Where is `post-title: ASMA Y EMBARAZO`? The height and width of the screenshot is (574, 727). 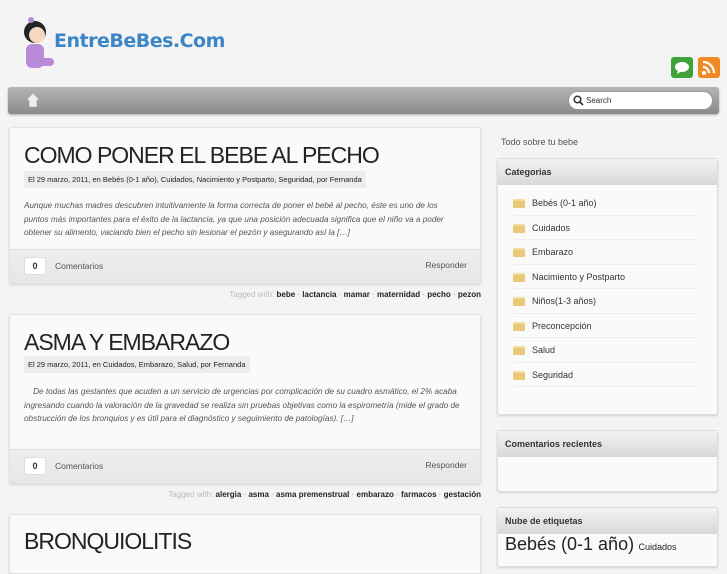 post-title: ASMA Y EMBARAZO is located at coordinates (127, 342).